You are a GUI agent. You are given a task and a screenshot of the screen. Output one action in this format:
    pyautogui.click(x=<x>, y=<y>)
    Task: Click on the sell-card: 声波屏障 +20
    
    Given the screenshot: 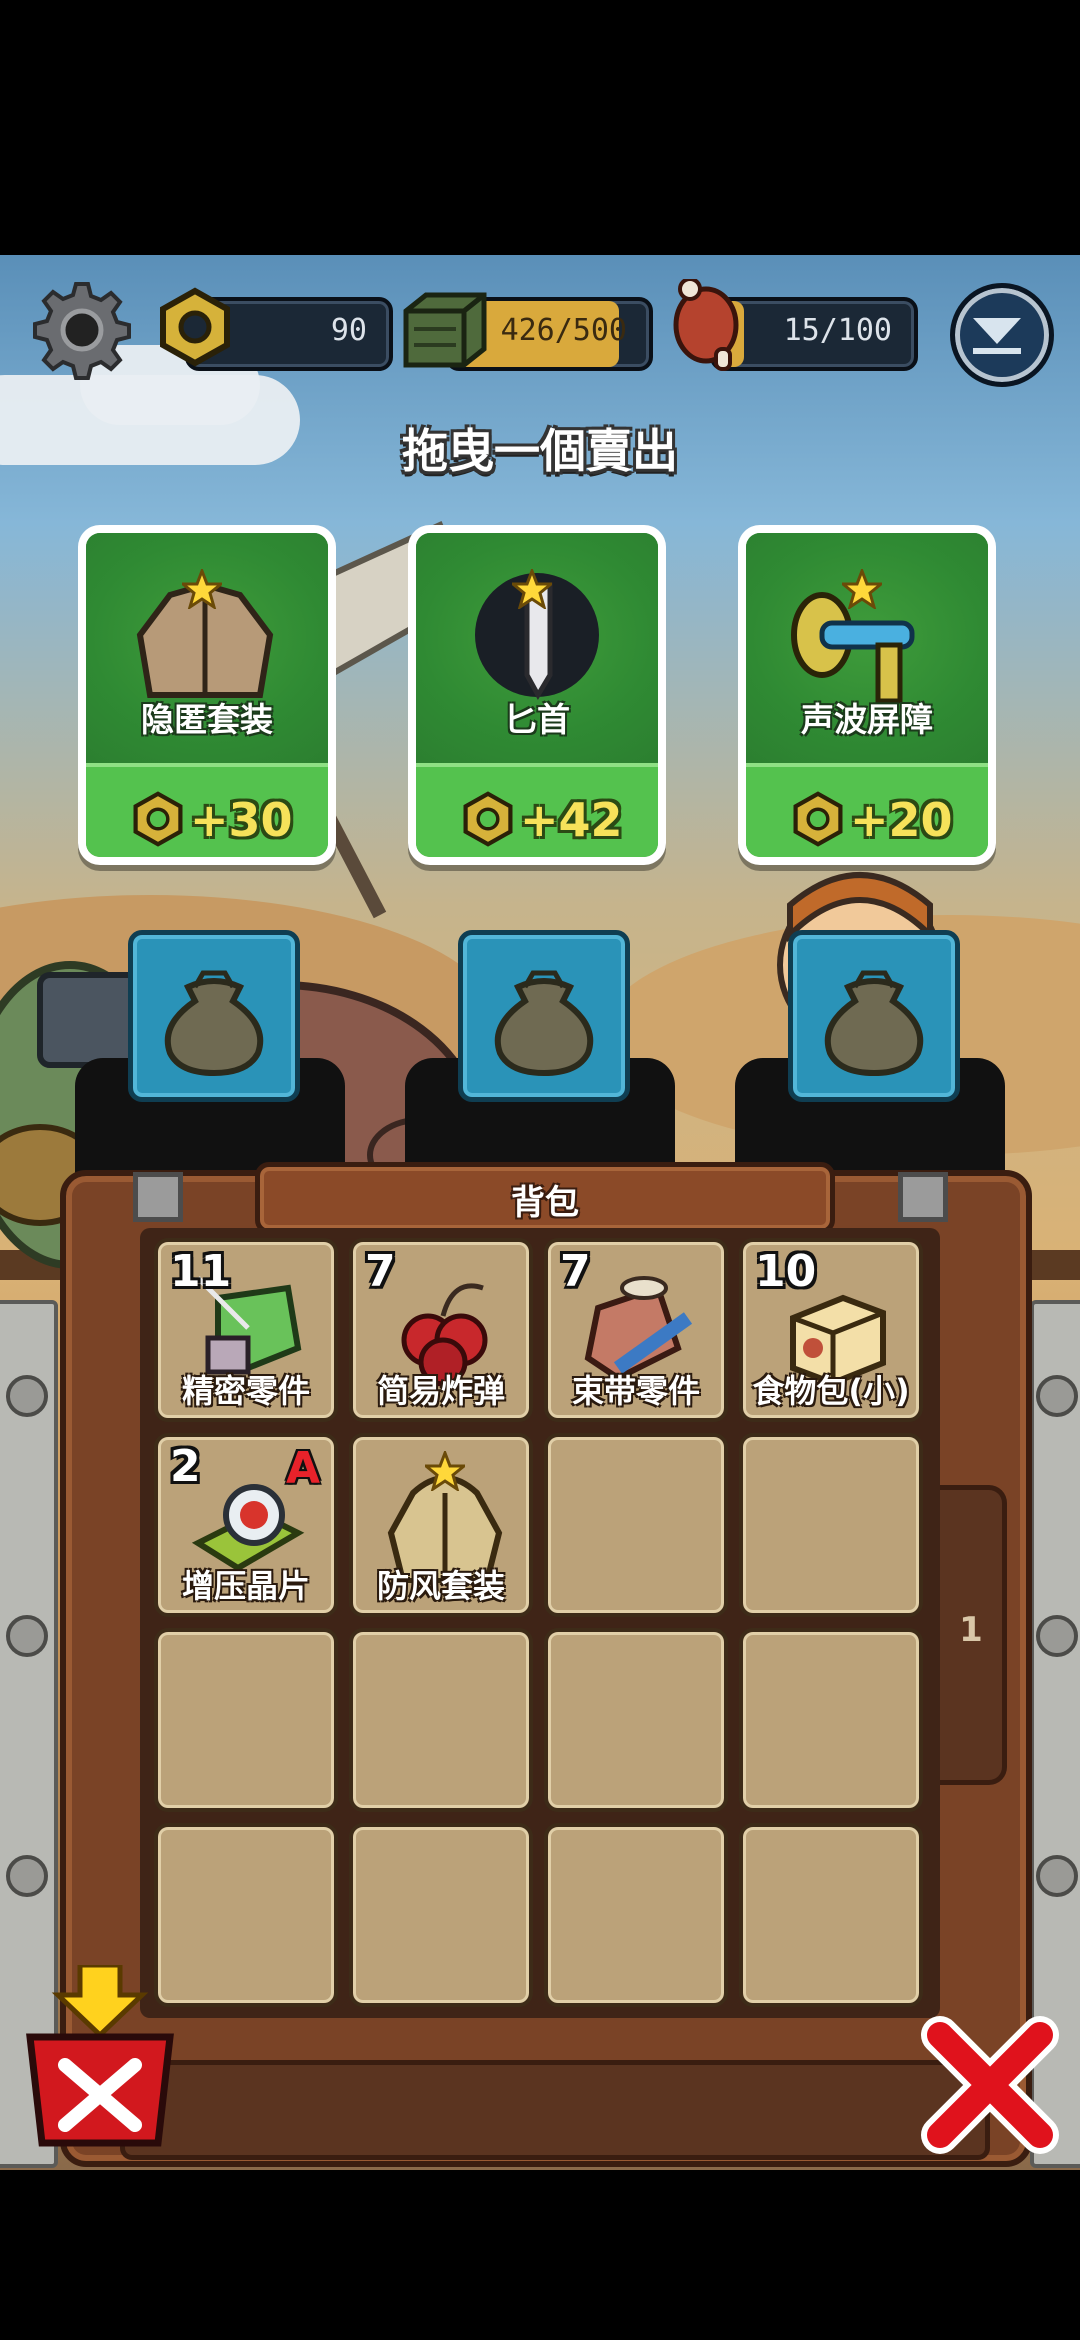 What is the action you would take?
    pyautogui.click(x=867, y=695)
    